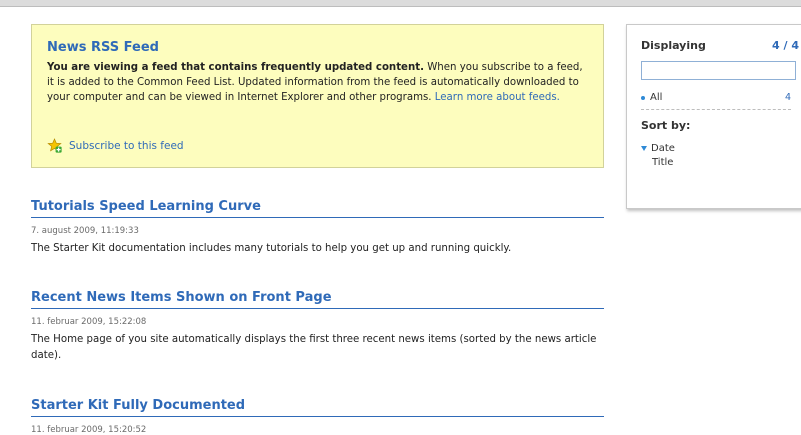 The image size is (801, 435). I want to click on filter-search-input, so click(718, 70).